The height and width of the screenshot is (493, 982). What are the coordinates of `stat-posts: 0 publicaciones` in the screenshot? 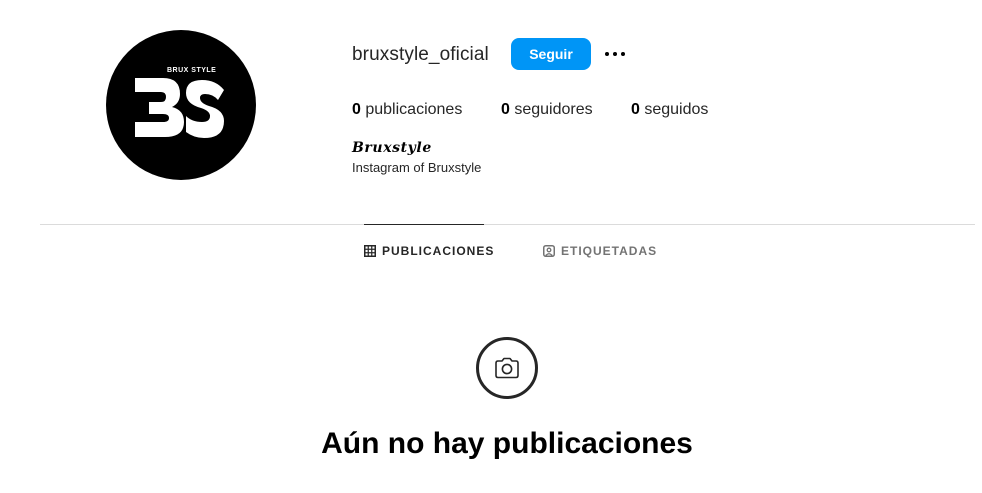 It's located at (407, 110).